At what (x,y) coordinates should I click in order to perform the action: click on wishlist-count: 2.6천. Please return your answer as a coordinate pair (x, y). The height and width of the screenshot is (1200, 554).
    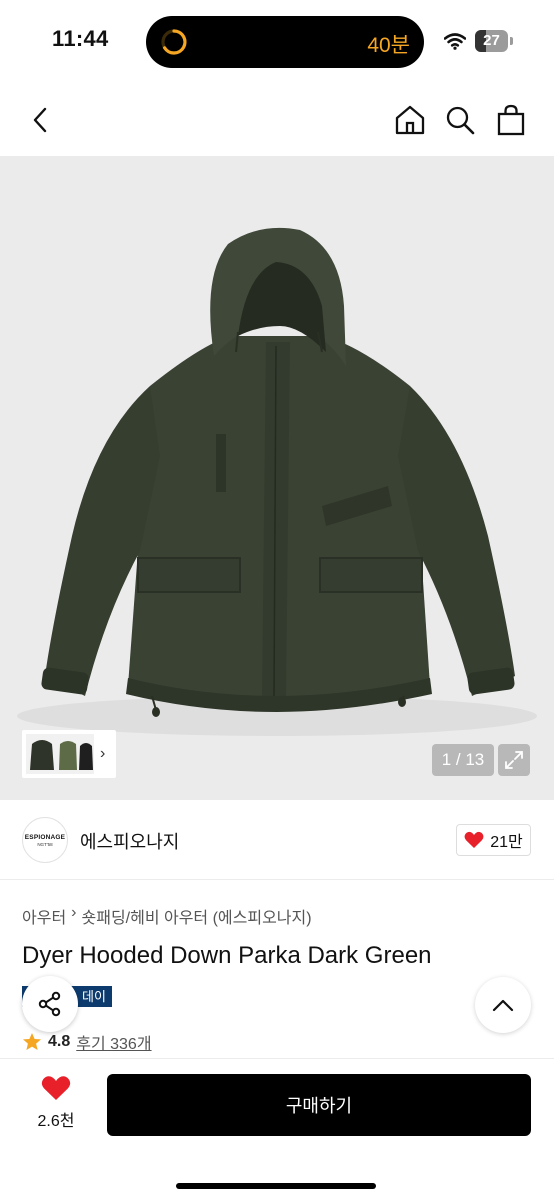
    Looking at the image, I should click on (56, 1121).